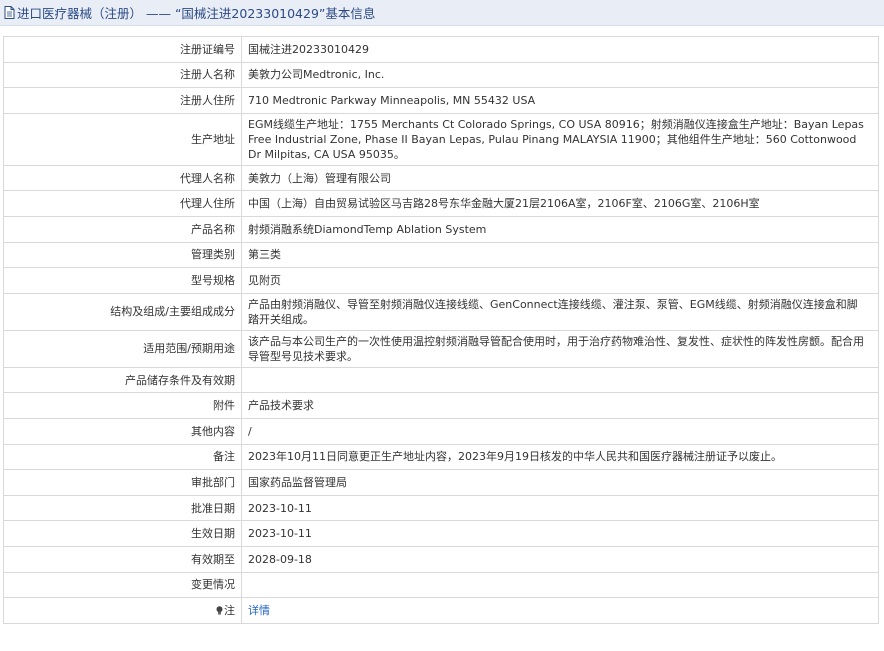 Image resolution: width=884 pixels, height=651 pixels. I want to click on row-key: 结构及组成/主要组成成分, so click(122, 311).